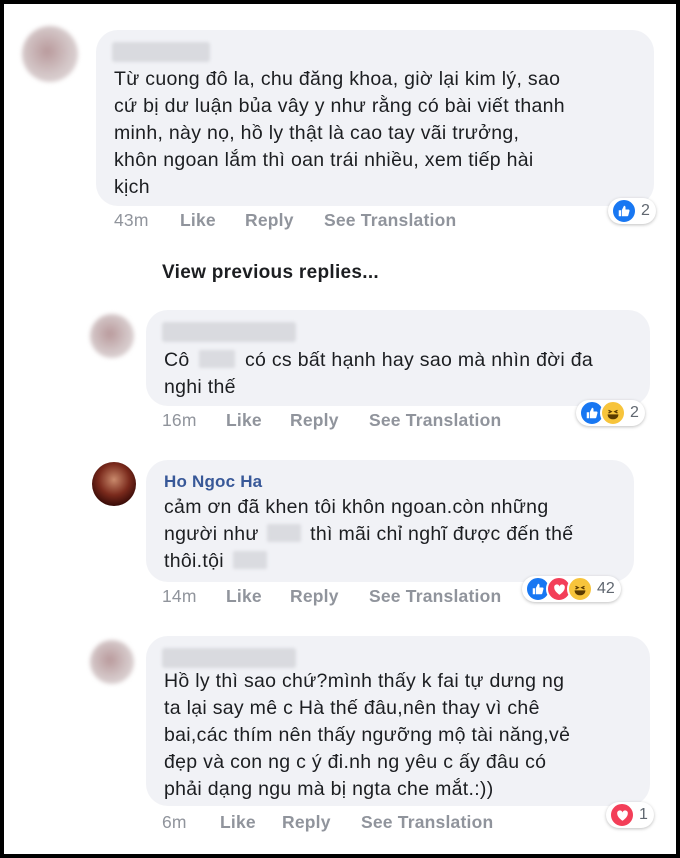  Describe the element at coordinates (378, 360) in the screenshot. I see `comment-text-line: Cô có cs bất hạnh hay sao mà nhìn đời đa` at that location.